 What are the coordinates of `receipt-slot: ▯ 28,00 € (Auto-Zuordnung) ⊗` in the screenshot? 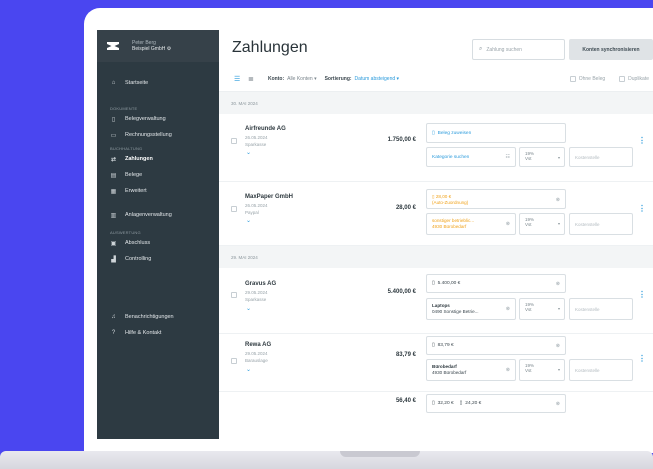 It's located at (496, 199).